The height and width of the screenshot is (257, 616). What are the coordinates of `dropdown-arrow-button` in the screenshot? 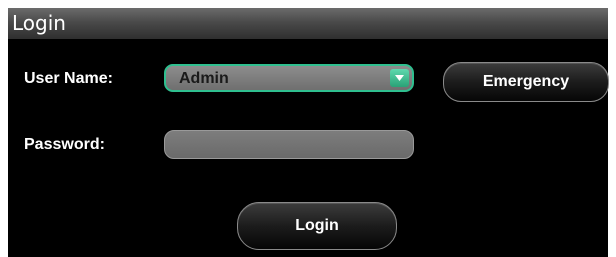 It's located at (399, 78).